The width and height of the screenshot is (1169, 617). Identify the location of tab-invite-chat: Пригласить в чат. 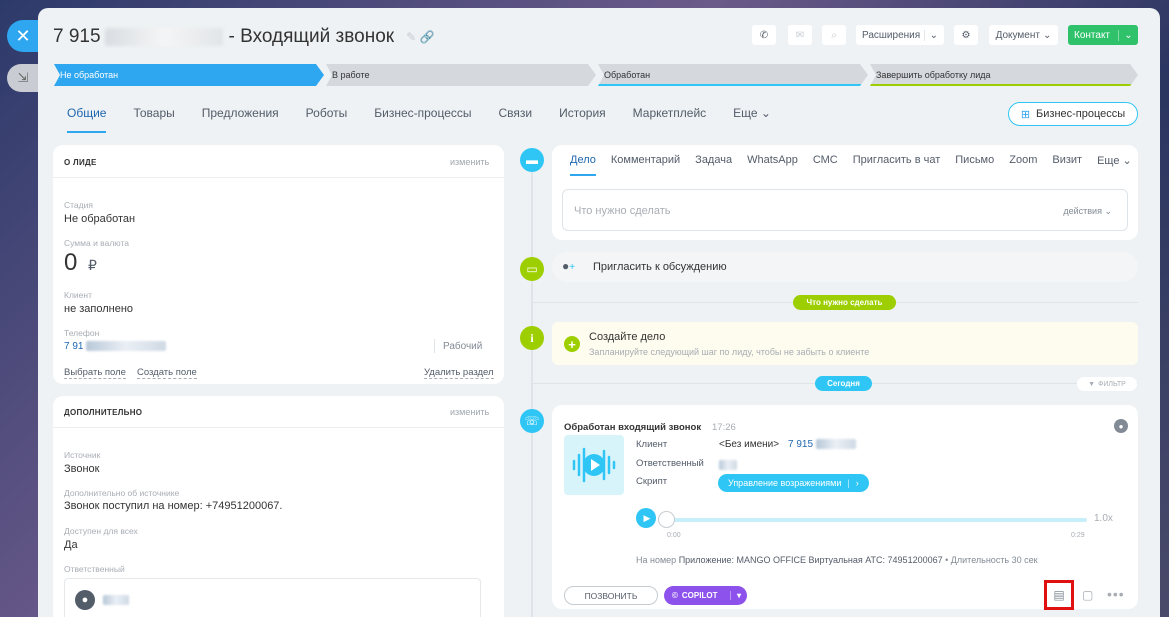
(897, 165).